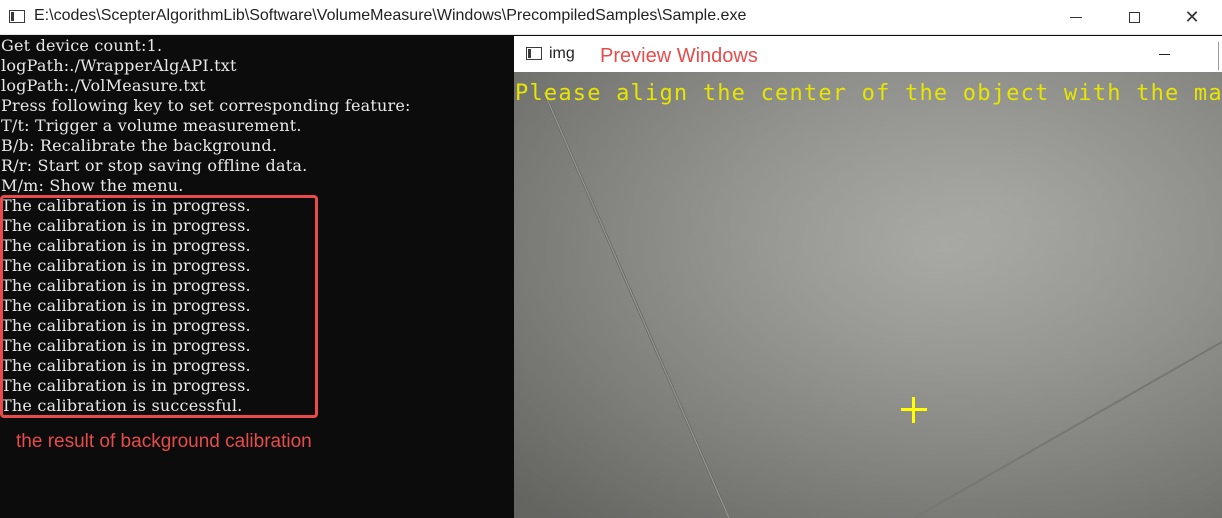 The width and height of the screenshot is (1222, 518). I want to click on close-icon: ✕, so click(1192, 16).